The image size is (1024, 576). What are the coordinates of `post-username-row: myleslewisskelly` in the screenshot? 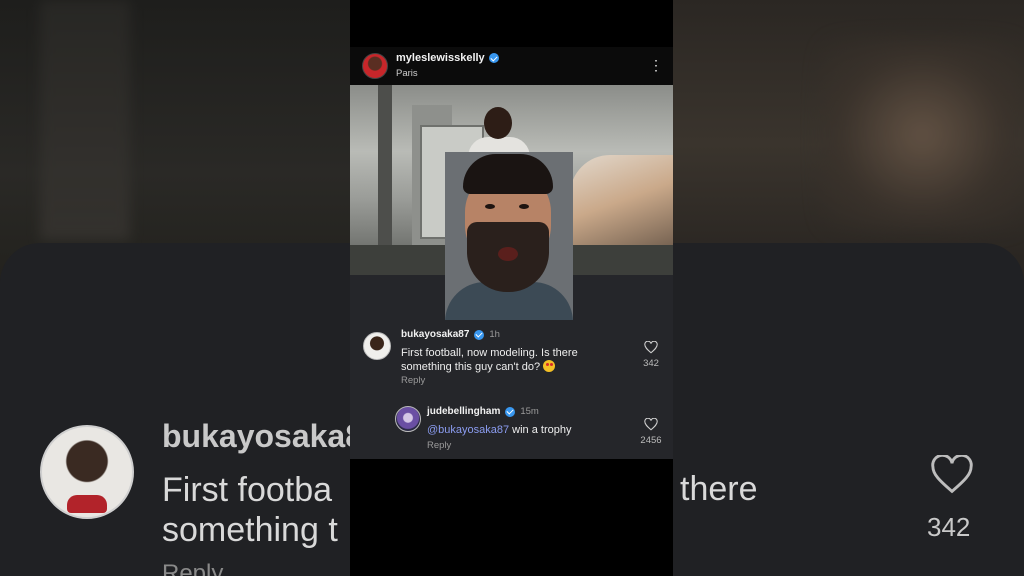 It's located at (447, 58).